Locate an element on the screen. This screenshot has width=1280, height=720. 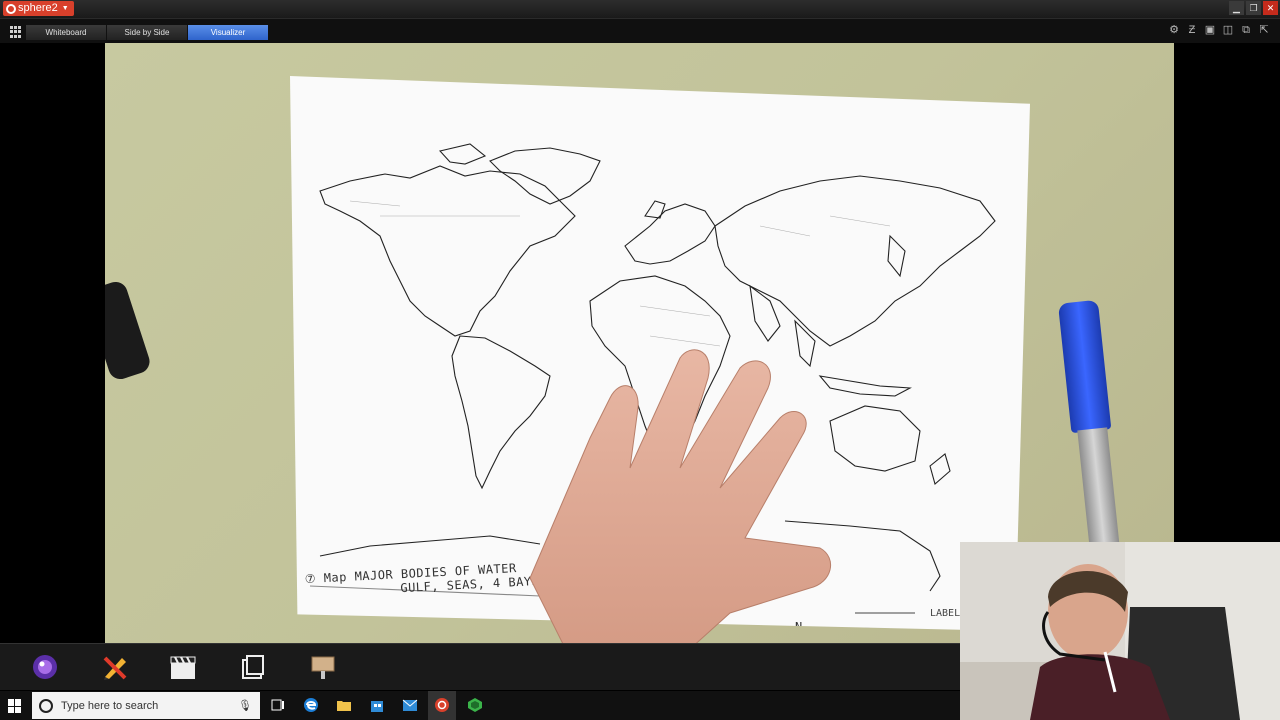
chevron-down-icon: ▼ is located at coordinates (65, 8).